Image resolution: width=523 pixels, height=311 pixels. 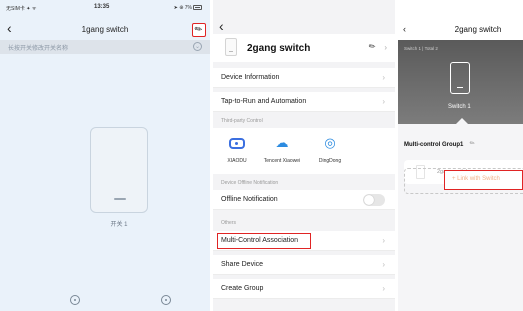 What do you see at coordinates (229, 223) in the screenshot?
I see `section-others: Others` at bounding box center [229, 223].